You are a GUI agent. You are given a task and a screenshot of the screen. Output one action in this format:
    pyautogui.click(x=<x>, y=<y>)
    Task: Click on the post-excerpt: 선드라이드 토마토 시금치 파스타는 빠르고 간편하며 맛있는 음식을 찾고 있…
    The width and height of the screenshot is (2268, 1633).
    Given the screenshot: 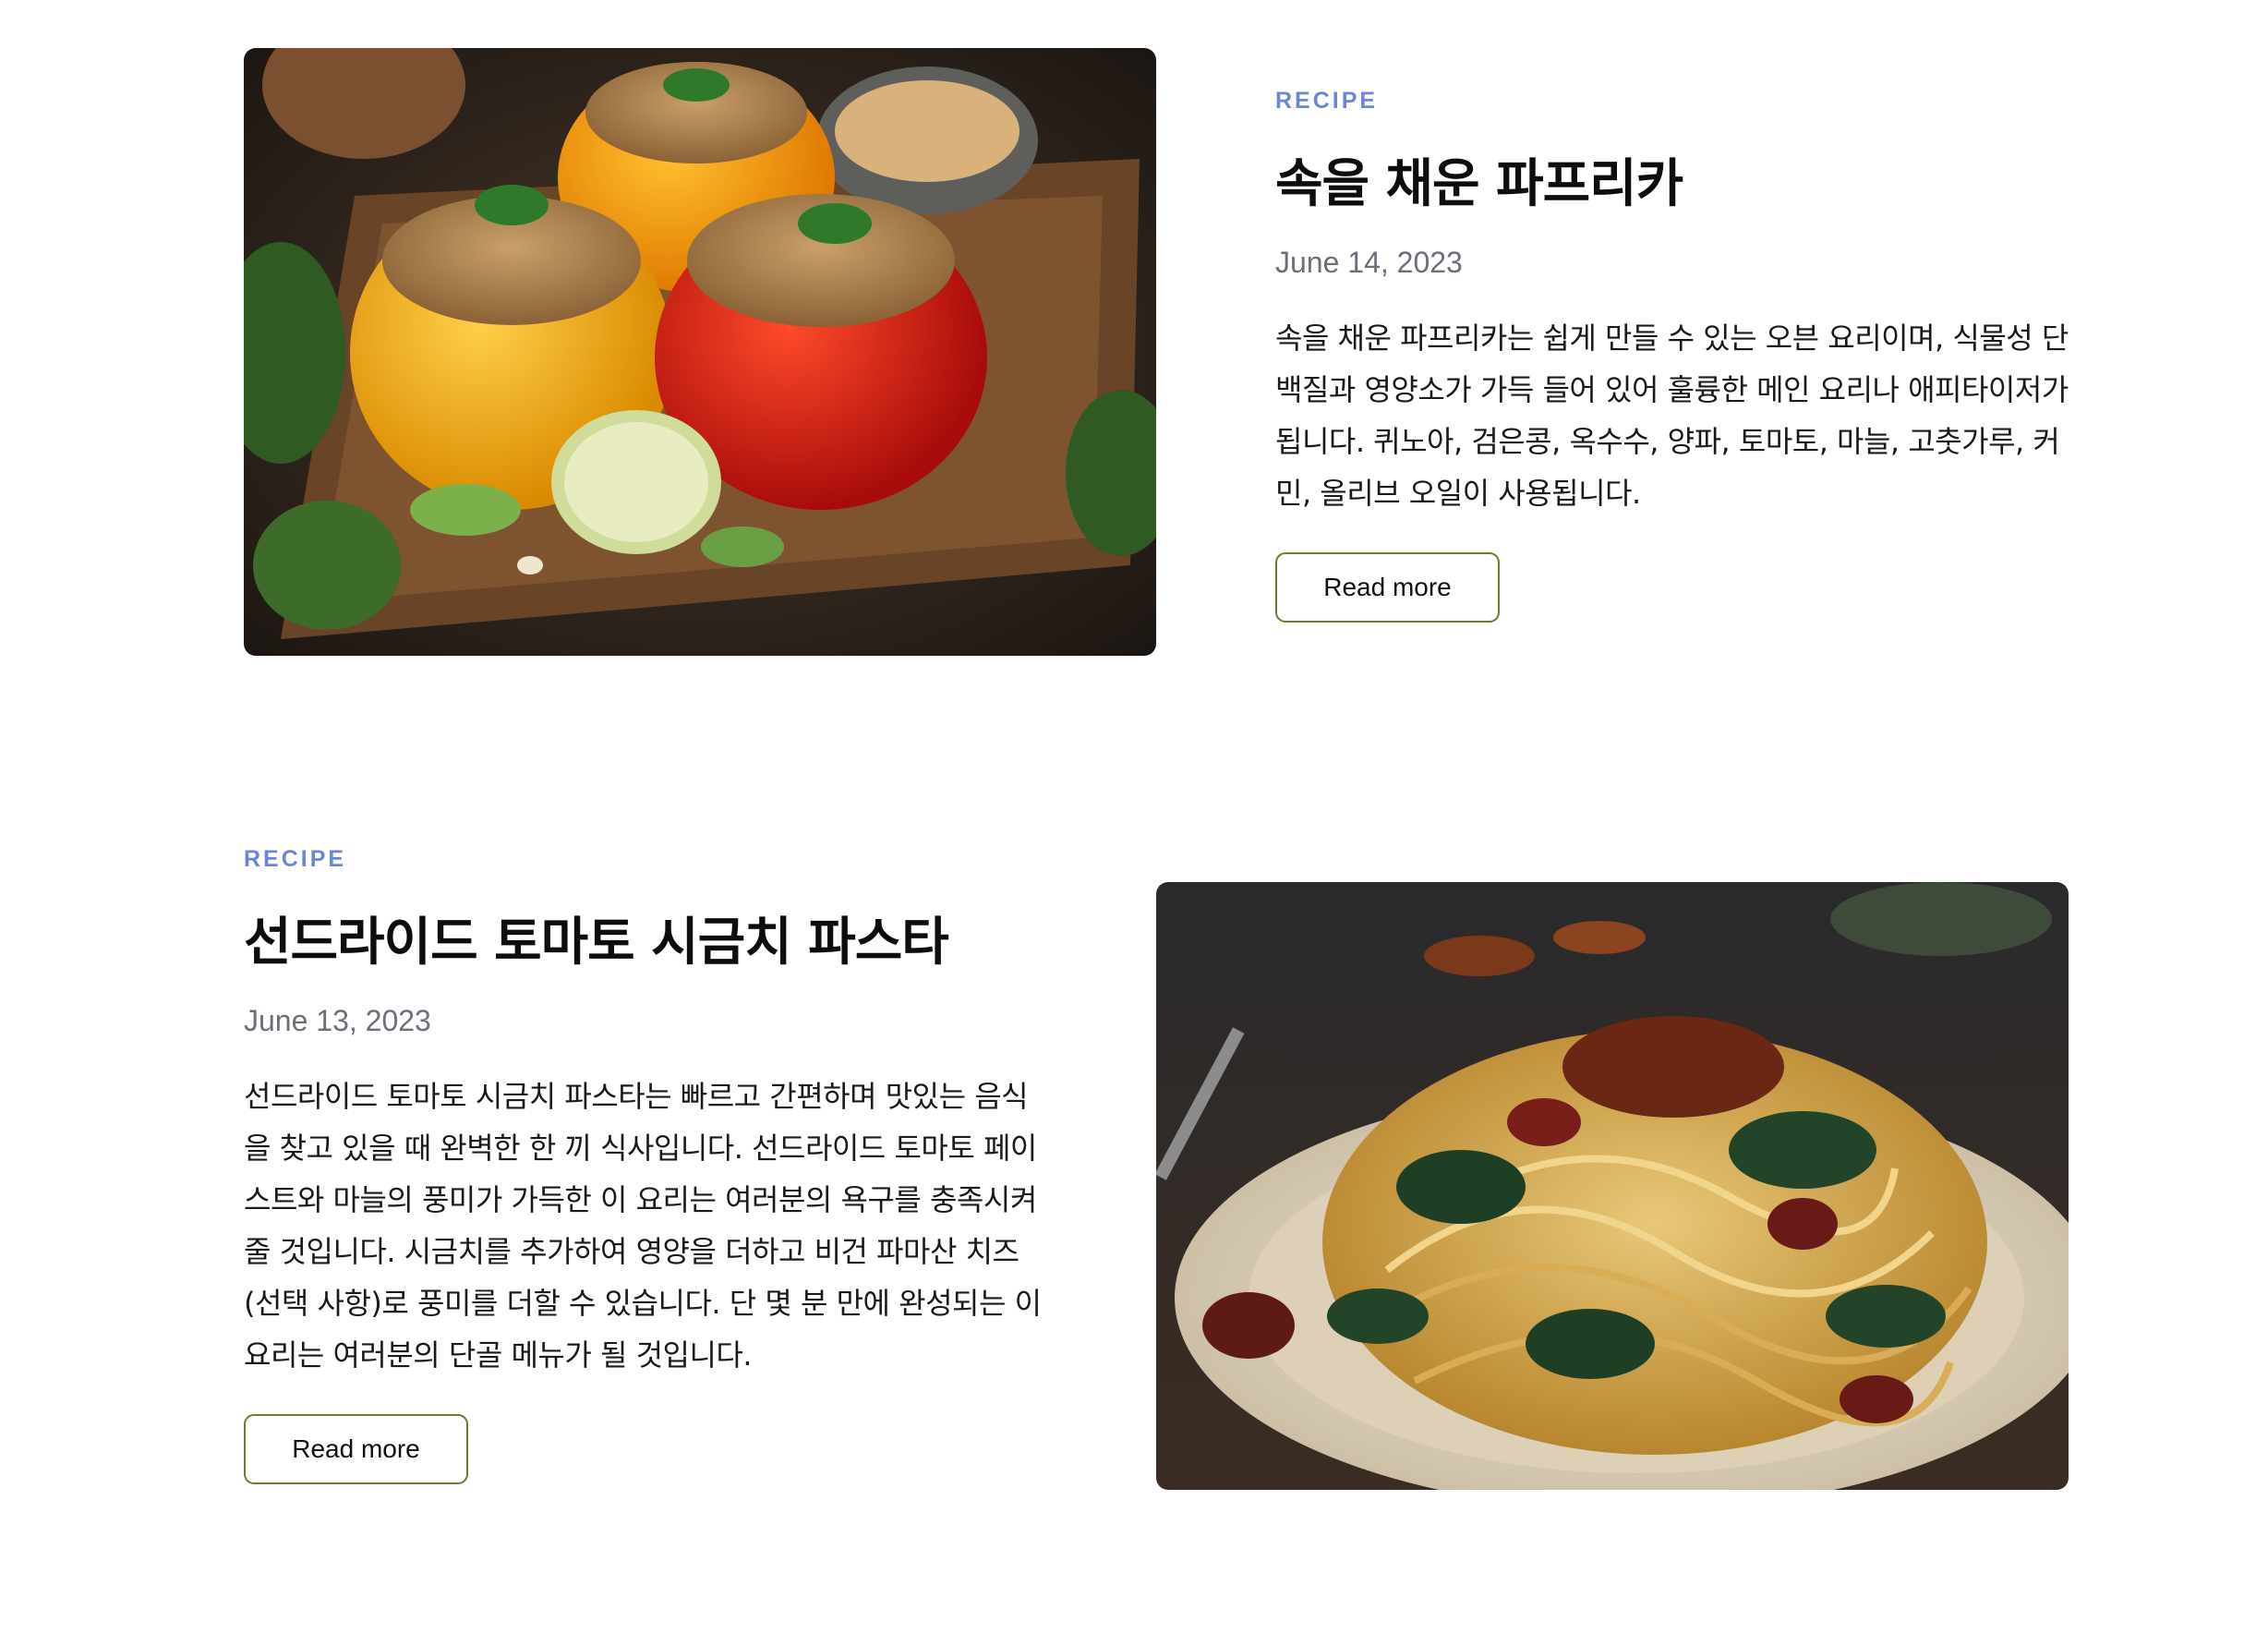 What is the action you would take?
    pyautogui.click(x=643, y=1226)
    